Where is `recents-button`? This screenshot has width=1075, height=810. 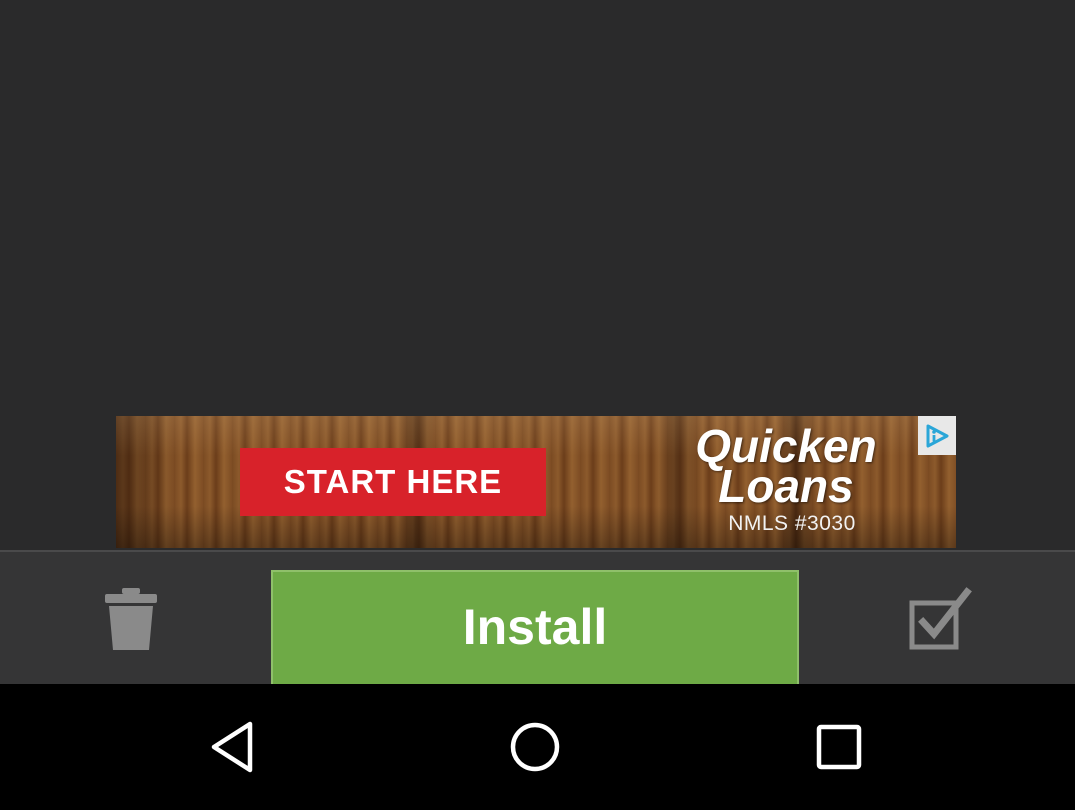
recents-button is located at coordinates (839, 747).